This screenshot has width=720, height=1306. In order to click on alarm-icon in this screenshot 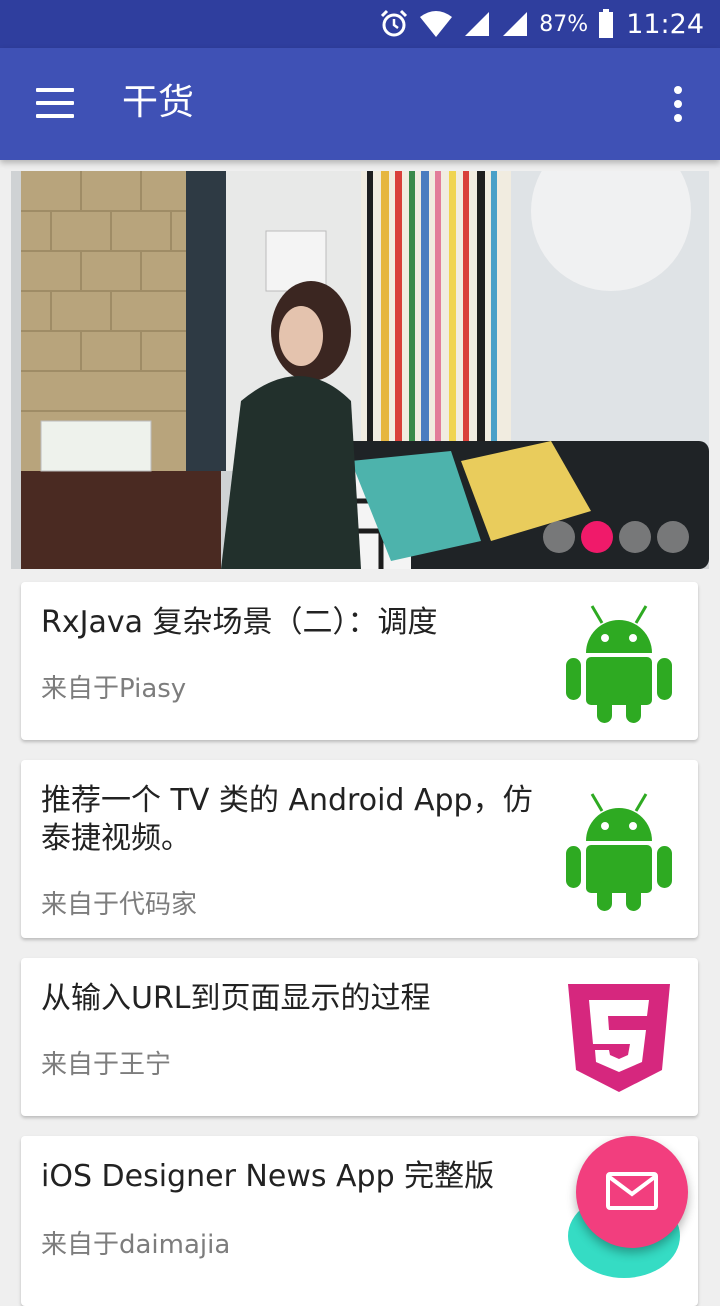, I will do `click(394, 23)`.